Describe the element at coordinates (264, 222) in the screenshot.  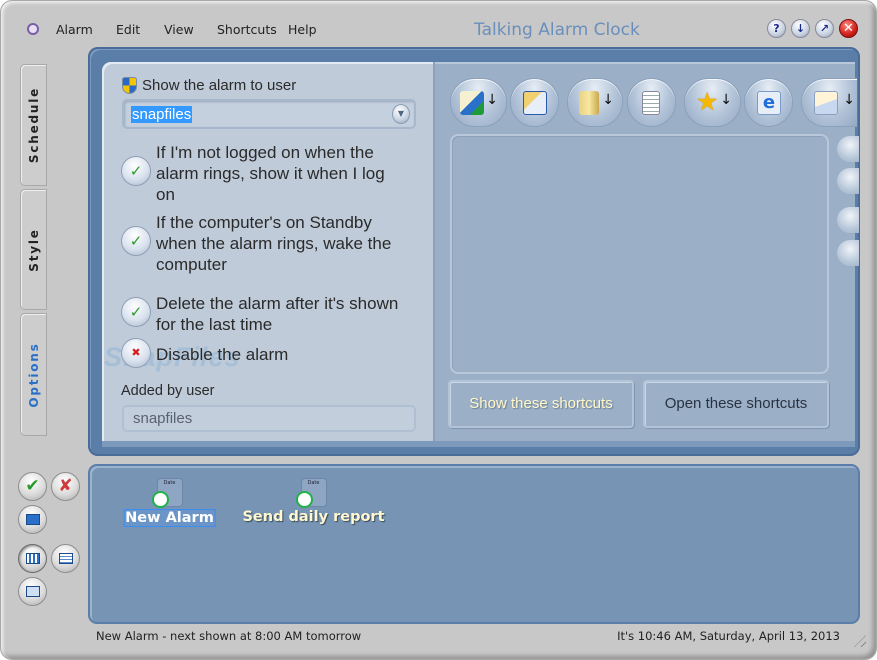
I see `label-line: If the computer's on Standby` at that location.